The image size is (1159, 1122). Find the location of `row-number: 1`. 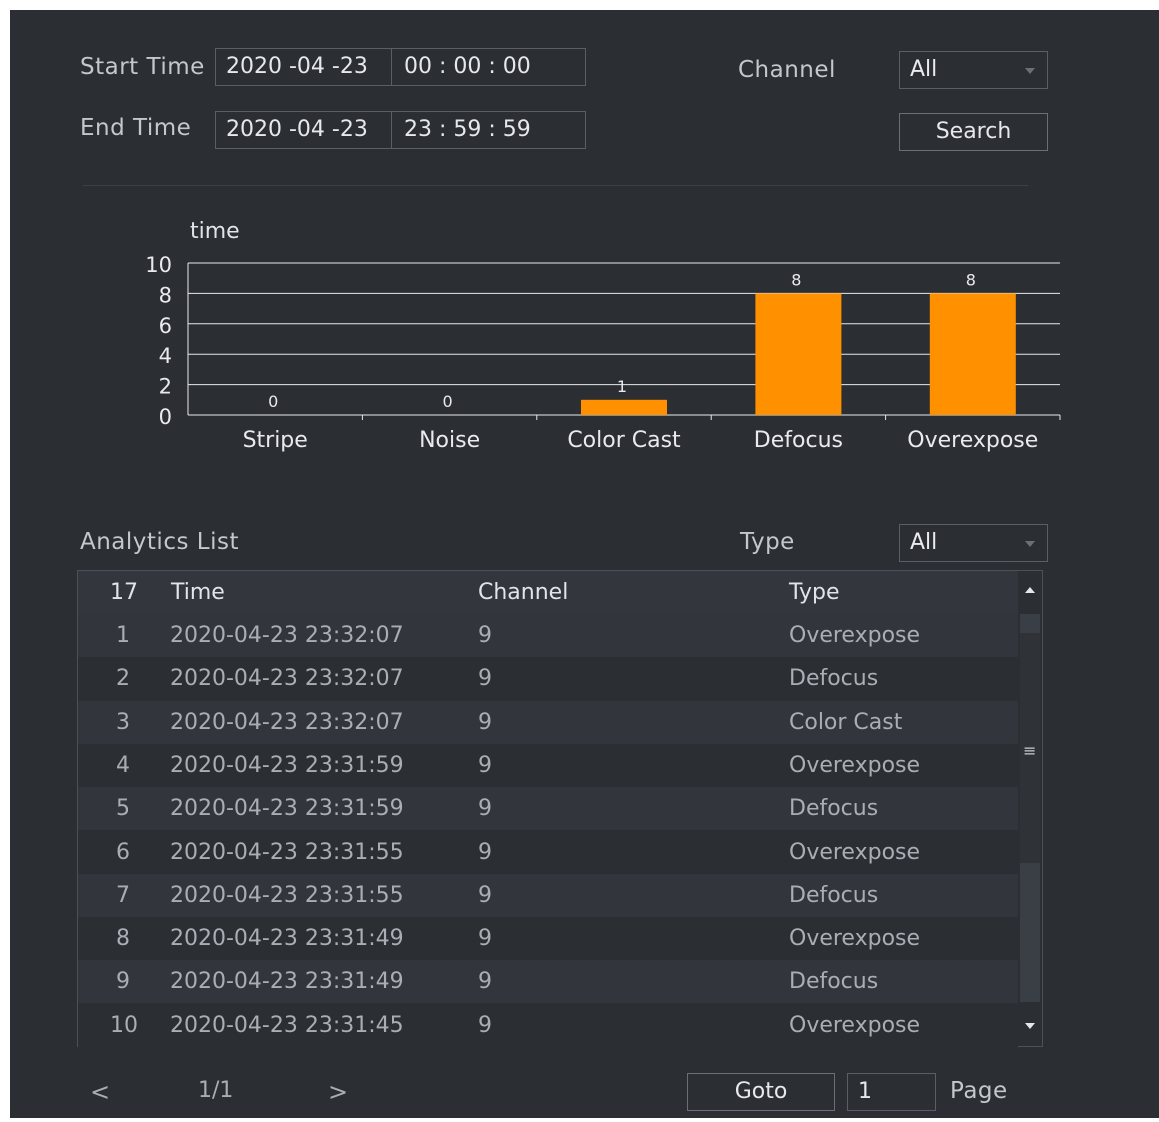

row-number: 1 is located at coordinates (123, 635).